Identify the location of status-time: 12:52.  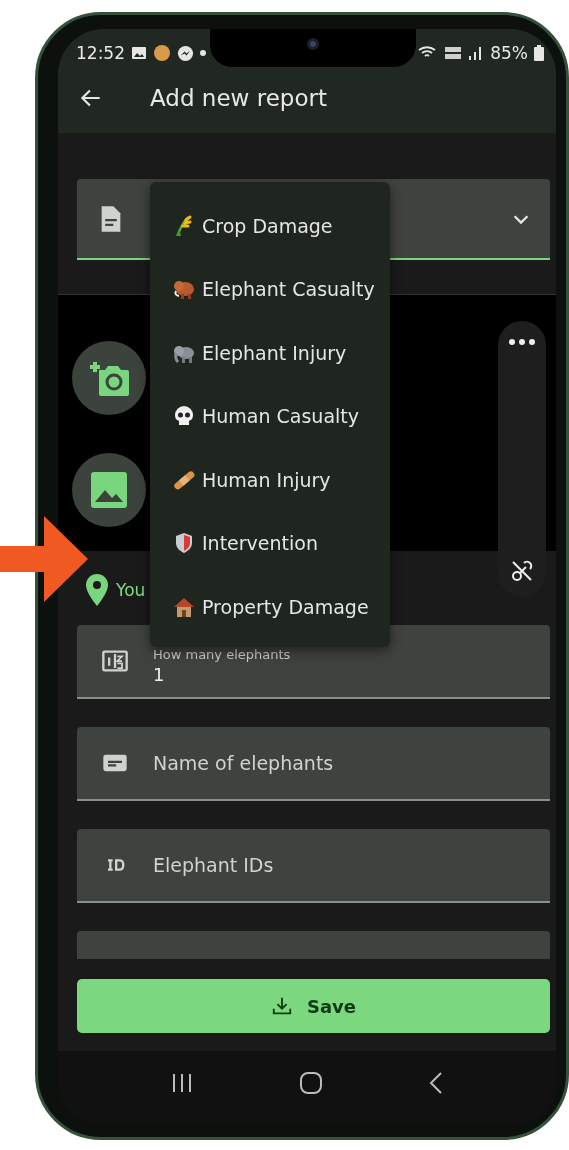
(100, 53).